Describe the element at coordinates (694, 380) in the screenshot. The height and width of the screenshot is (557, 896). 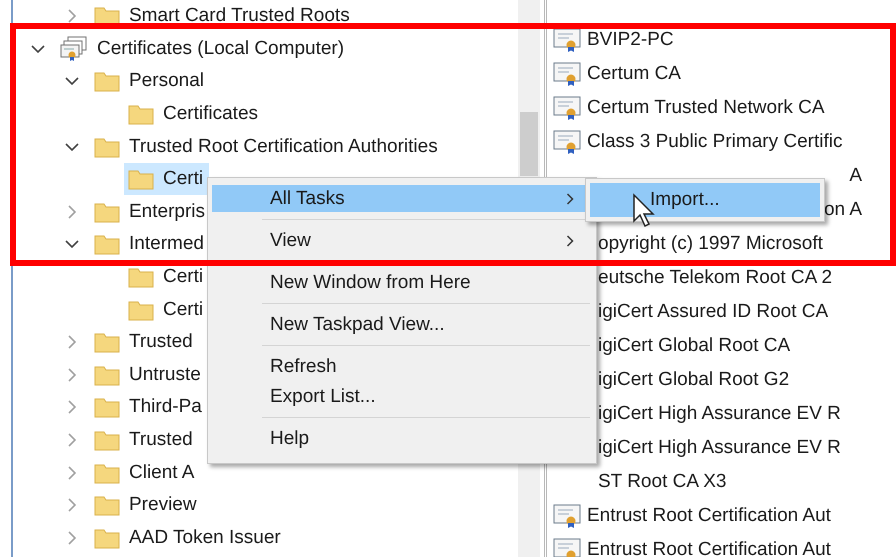
I see `certificate-name: igiCert Global Root G2` at that location.